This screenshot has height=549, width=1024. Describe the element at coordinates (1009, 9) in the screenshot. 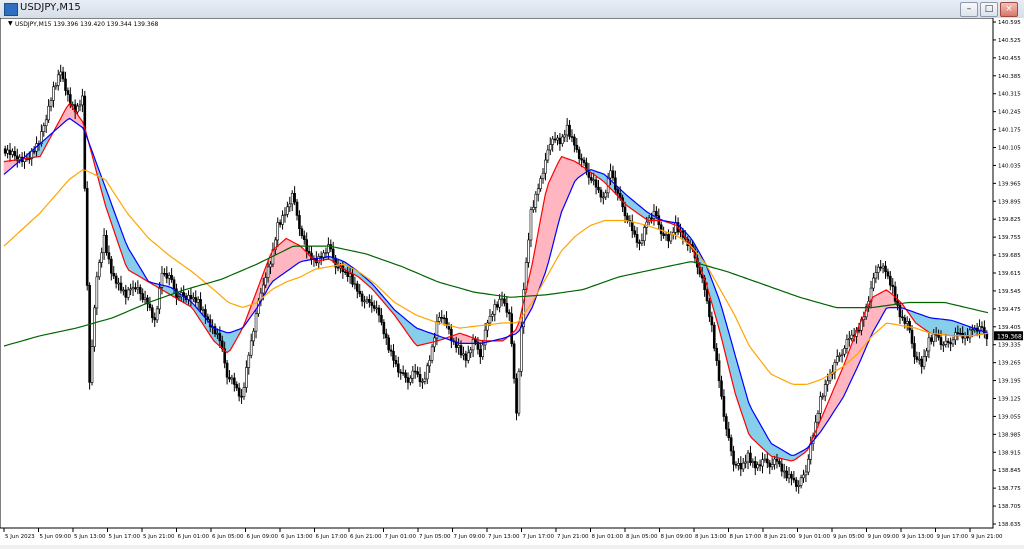

I see `close-button: ×` at that location.